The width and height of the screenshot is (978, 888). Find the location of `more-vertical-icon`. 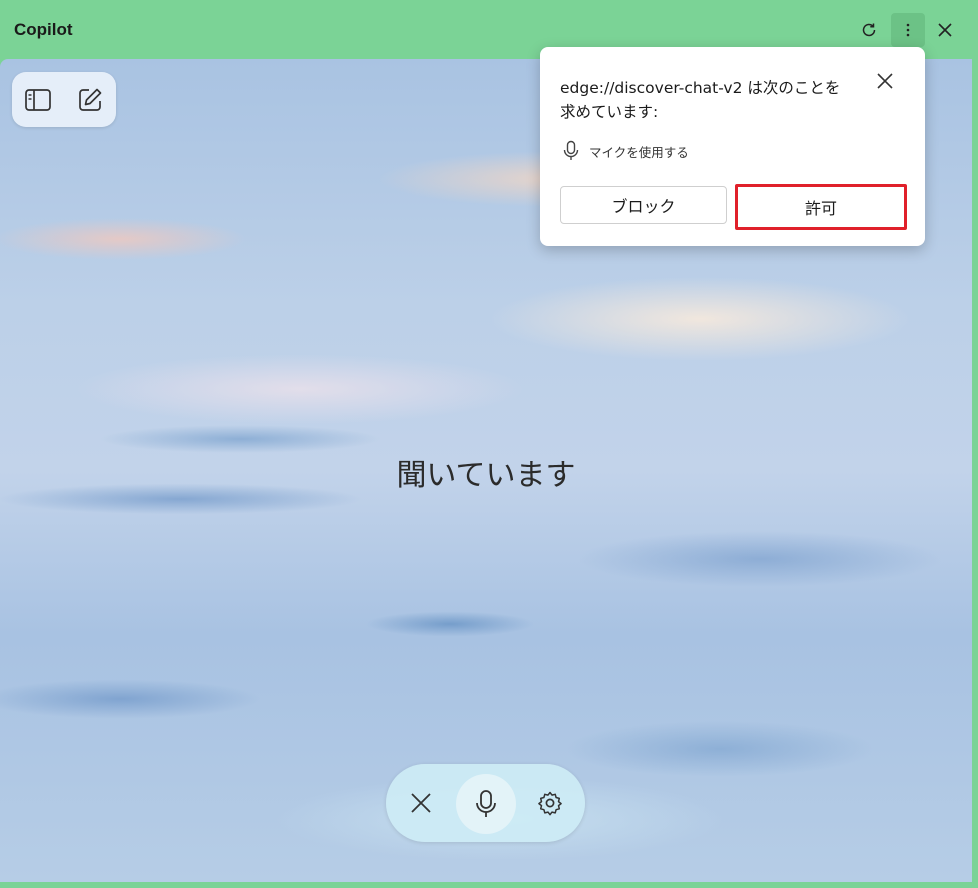

more-vertical-icon is located at coordinates (908, 30).